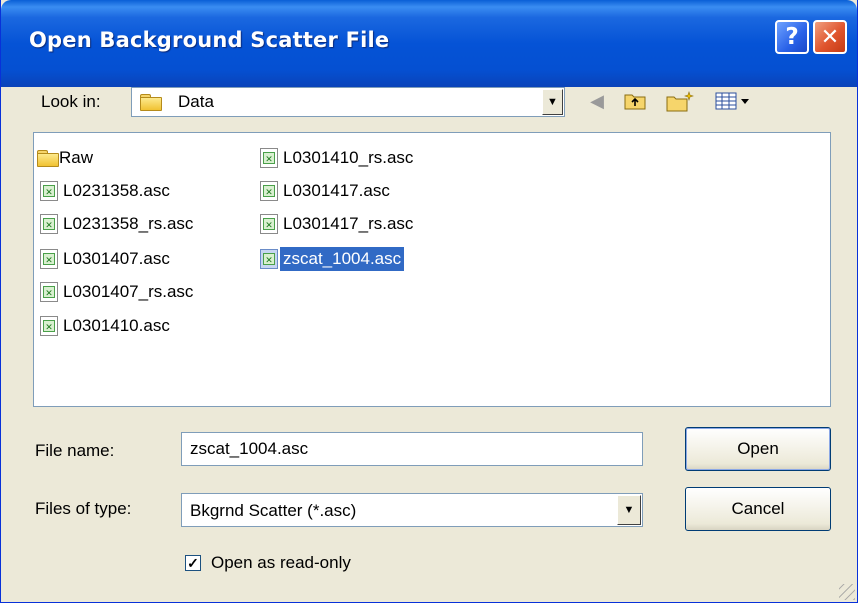  Describe the element at coordinates (128, 291) in the screenshot. I see `file-name: L0301407_rs.asc` at that location.